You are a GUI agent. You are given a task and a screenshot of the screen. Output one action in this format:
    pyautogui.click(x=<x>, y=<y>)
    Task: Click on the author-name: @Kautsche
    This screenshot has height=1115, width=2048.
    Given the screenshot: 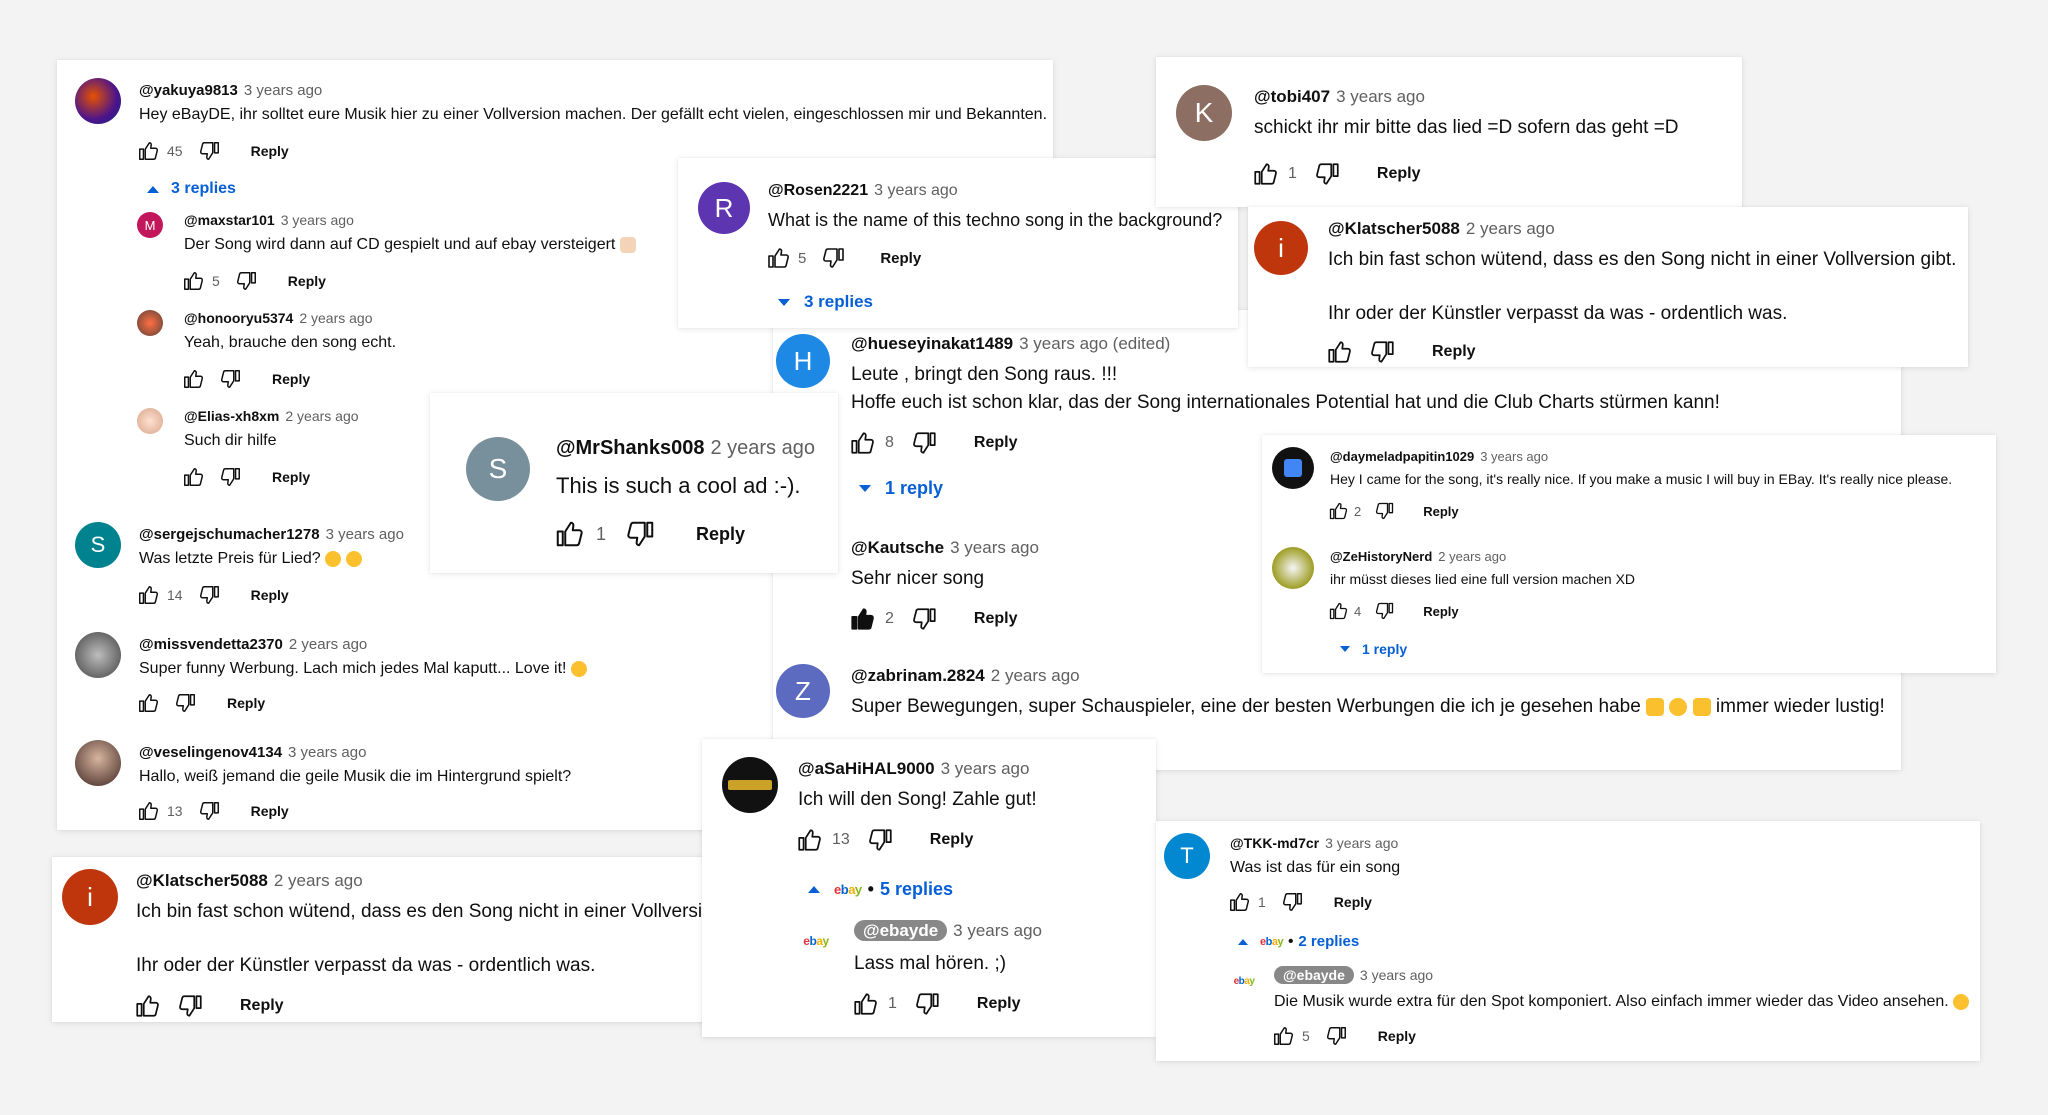 What is the action you would take?
    pyautogui.click(x=897, y=547)
    